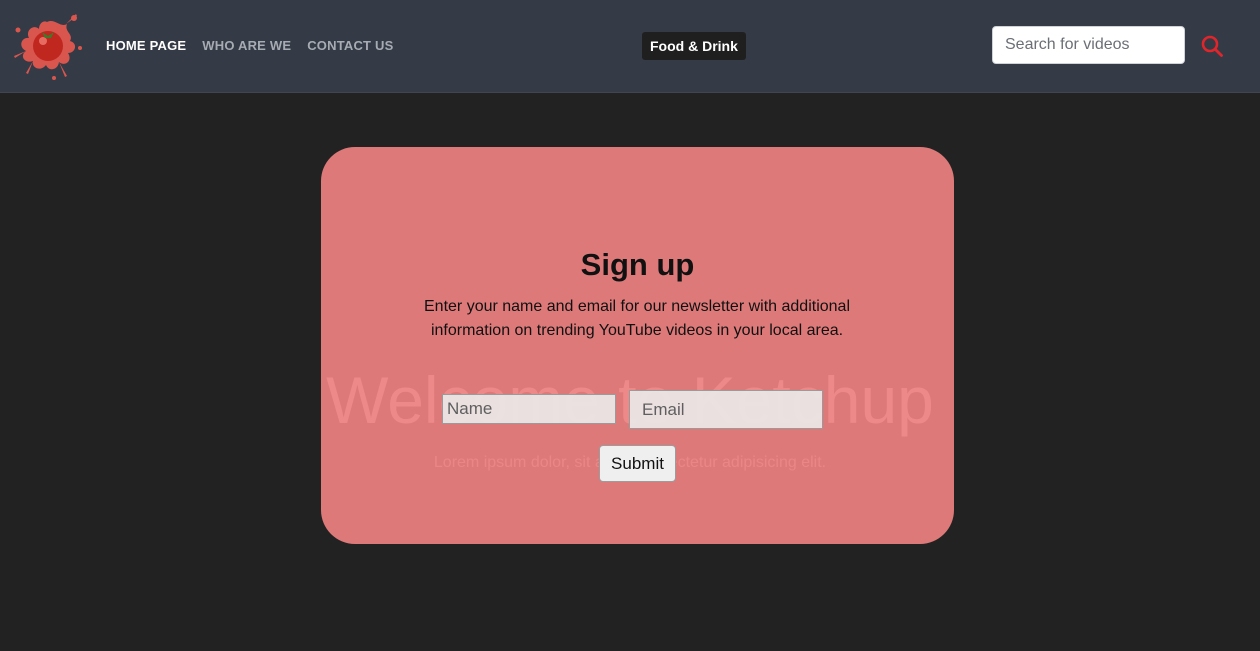  I want to click on category-badge: Food & Drink, so click(694, 46).